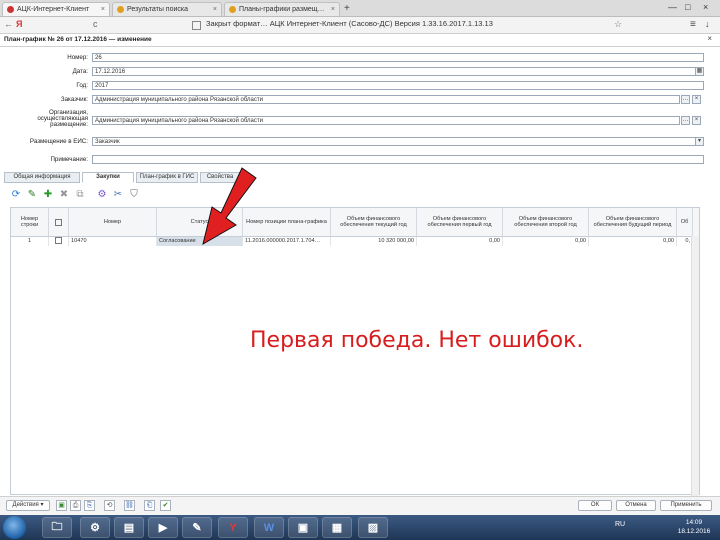  I want to click on restore-button: □, so click(687, 7).